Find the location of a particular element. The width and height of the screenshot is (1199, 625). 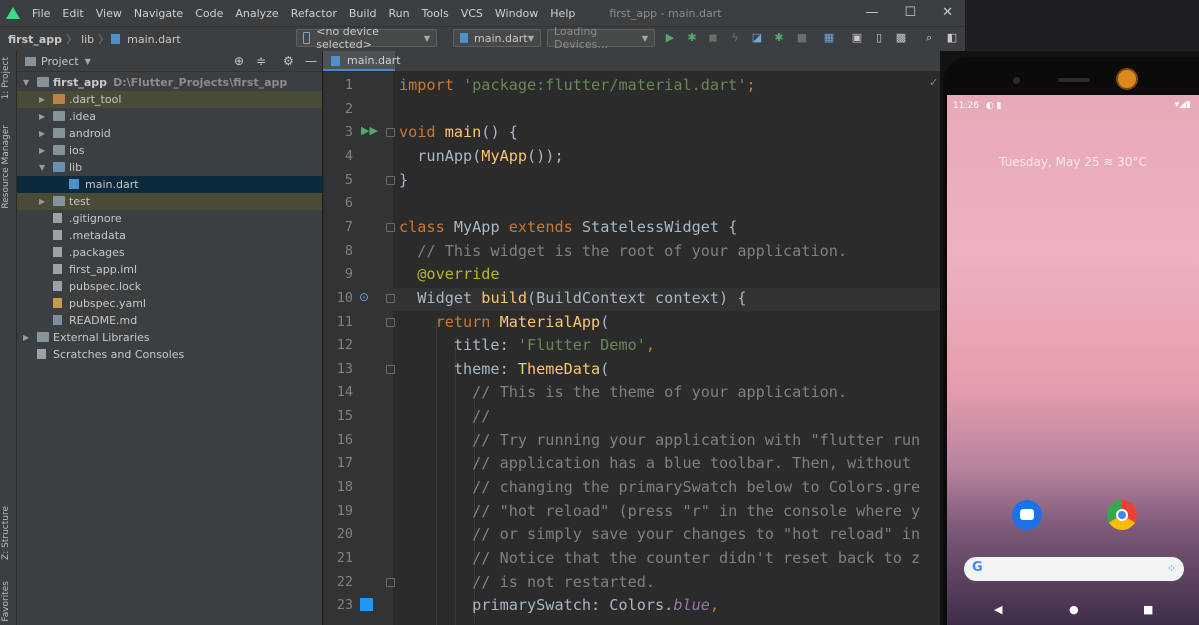

attach-debugger-icon: ✱ is located at coordinates (779, 38).